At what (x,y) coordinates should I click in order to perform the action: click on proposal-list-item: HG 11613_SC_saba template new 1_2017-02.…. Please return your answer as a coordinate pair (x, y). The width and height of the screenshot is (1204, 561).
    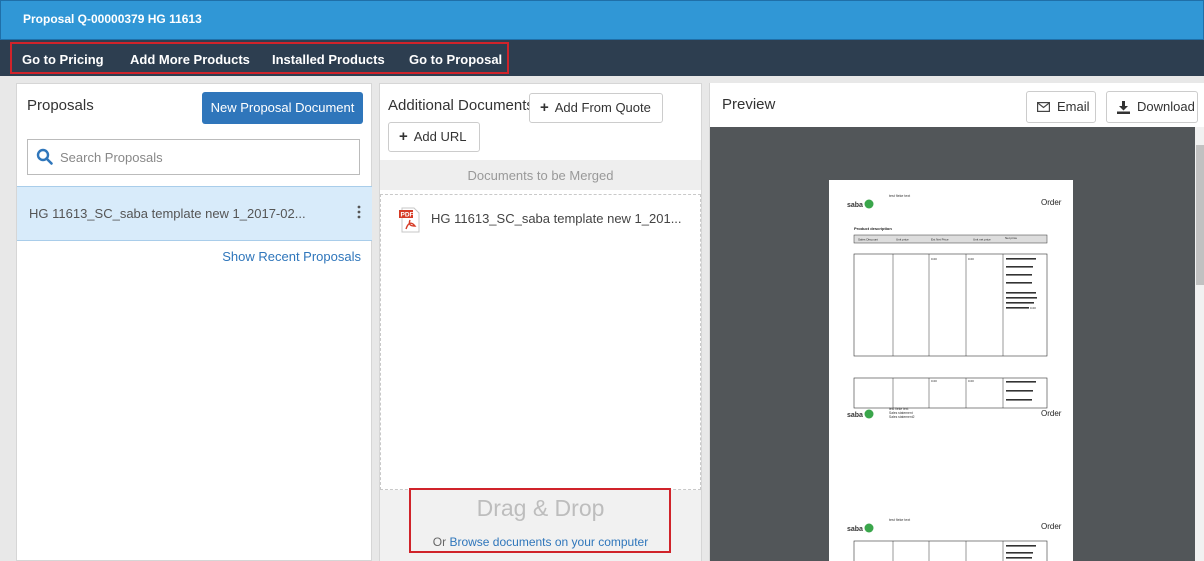
    Looking at the image, I should click on (194, 213).